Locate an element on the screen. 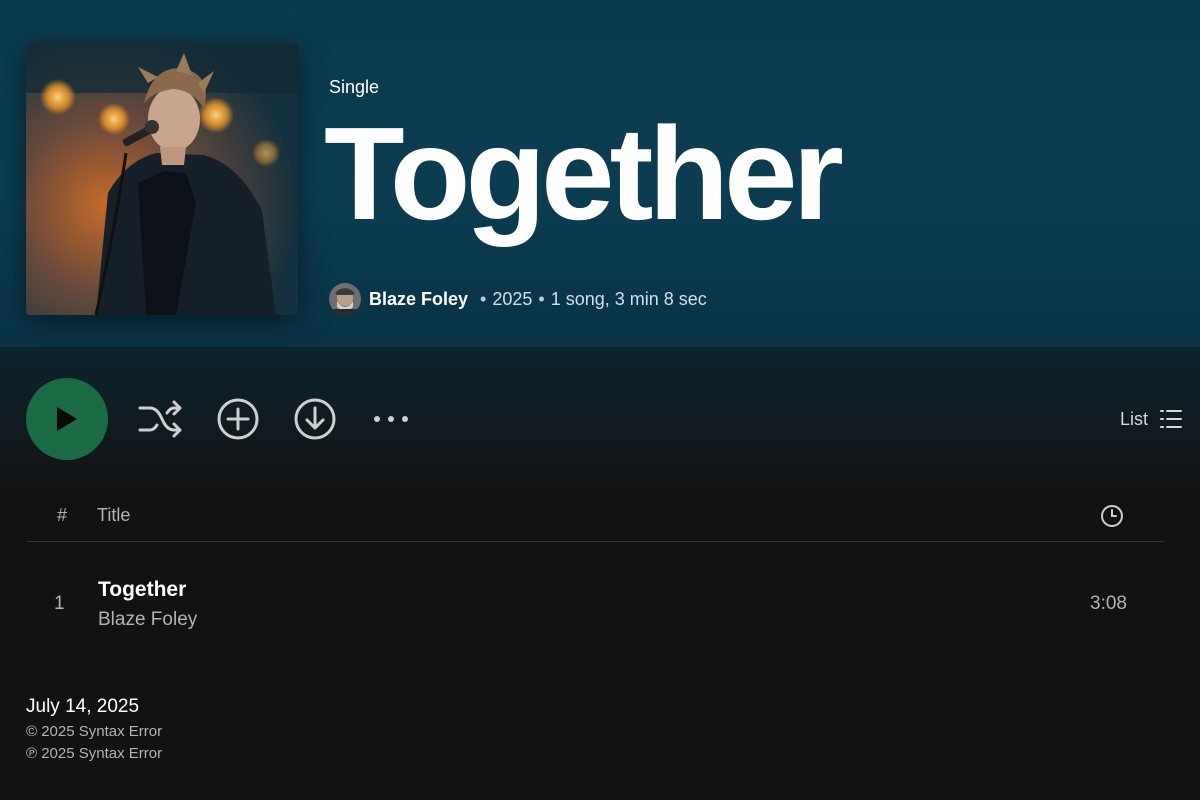  column-duration is located at coordinates (1112, 518).